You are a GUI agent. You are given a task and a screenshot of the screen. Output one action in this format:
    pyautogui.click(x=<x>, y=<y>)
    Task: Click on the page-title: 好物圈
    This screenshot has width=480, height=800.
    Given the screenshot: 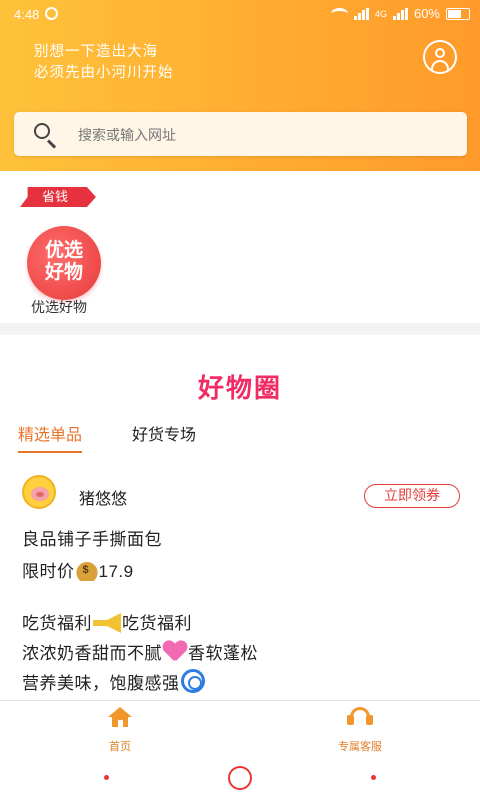 What is the action you would take?
    pyautogui.click(x=239, y=388)
    